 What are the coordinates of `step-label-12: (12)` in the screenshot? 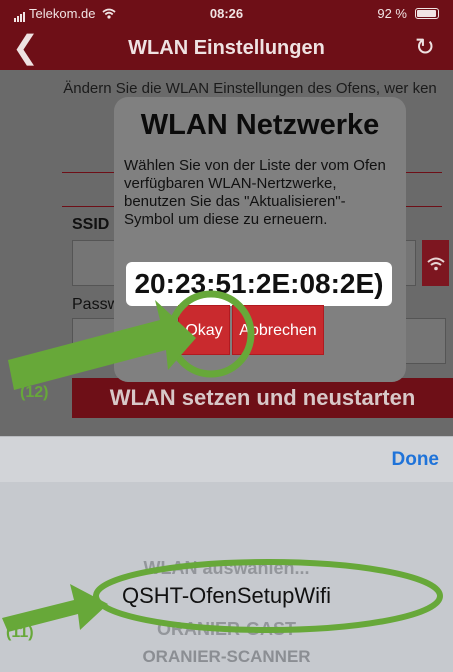 It's located at (34, 392).